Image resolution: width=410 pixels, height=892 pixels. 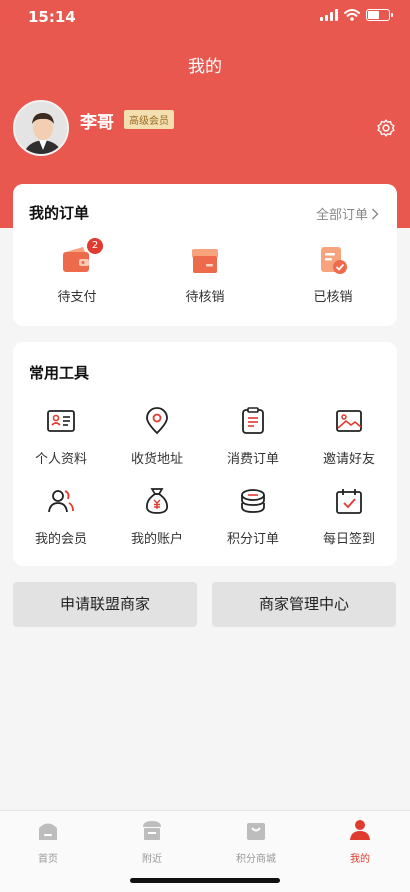 I want to click on home-icon, so click(x=48, y=831).